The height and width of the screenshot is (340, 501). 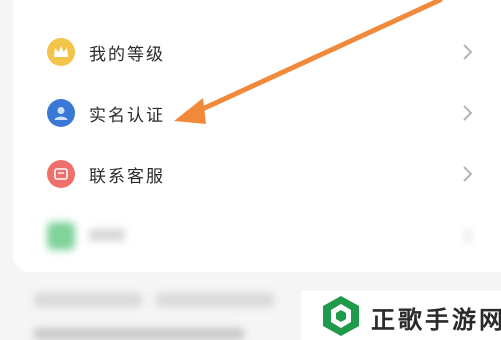 I want to click on menu-item-label: 联系客服, so click(x=127, y=176).